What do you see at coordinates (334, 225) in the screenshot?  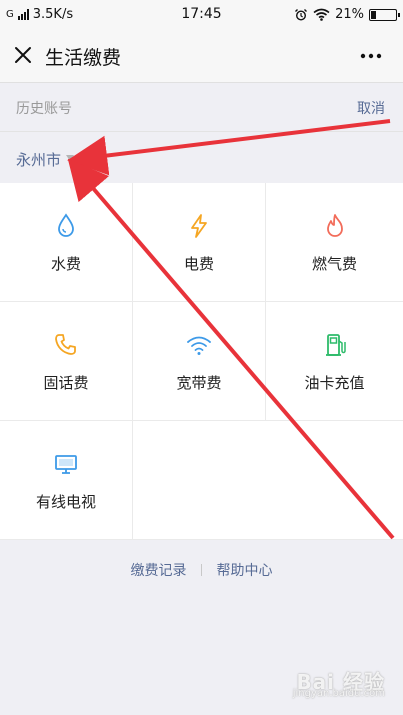 I see `flame-icon` at bounding box center [334, 225].